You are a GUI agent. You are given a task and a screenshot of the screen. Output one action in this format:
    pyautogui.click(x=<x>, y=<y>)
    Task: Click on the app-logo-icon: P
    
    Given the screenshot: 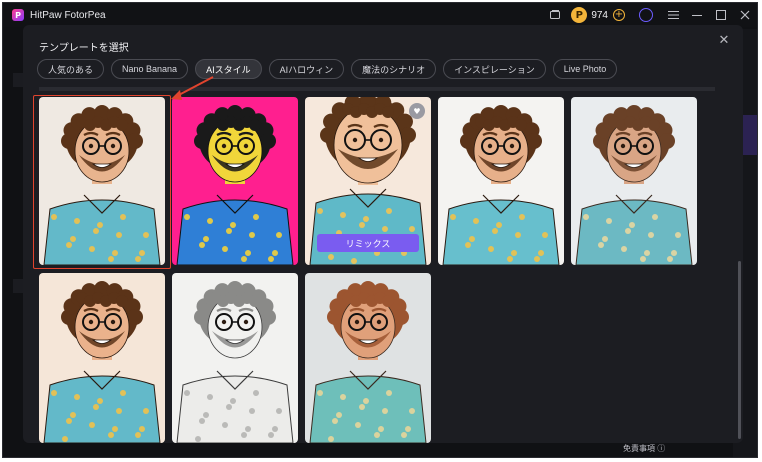 What is the action you would take?
    pyautogui.click(x=18, y=15)
    